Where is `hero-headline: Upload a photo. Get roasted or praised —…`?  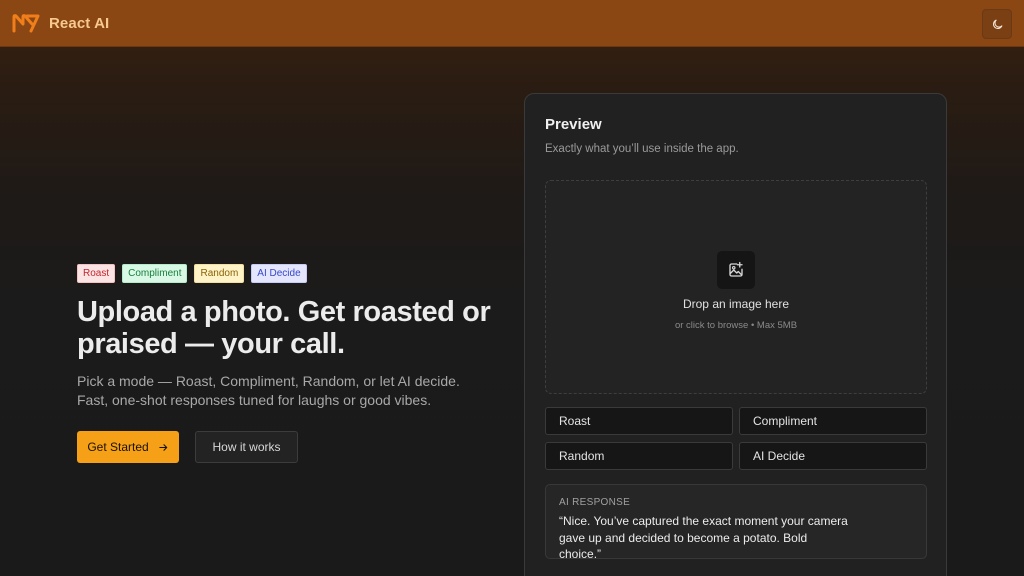
hero-headline: Upload a photo. Get roasted or praised —… is located at coordinates (292, 328).